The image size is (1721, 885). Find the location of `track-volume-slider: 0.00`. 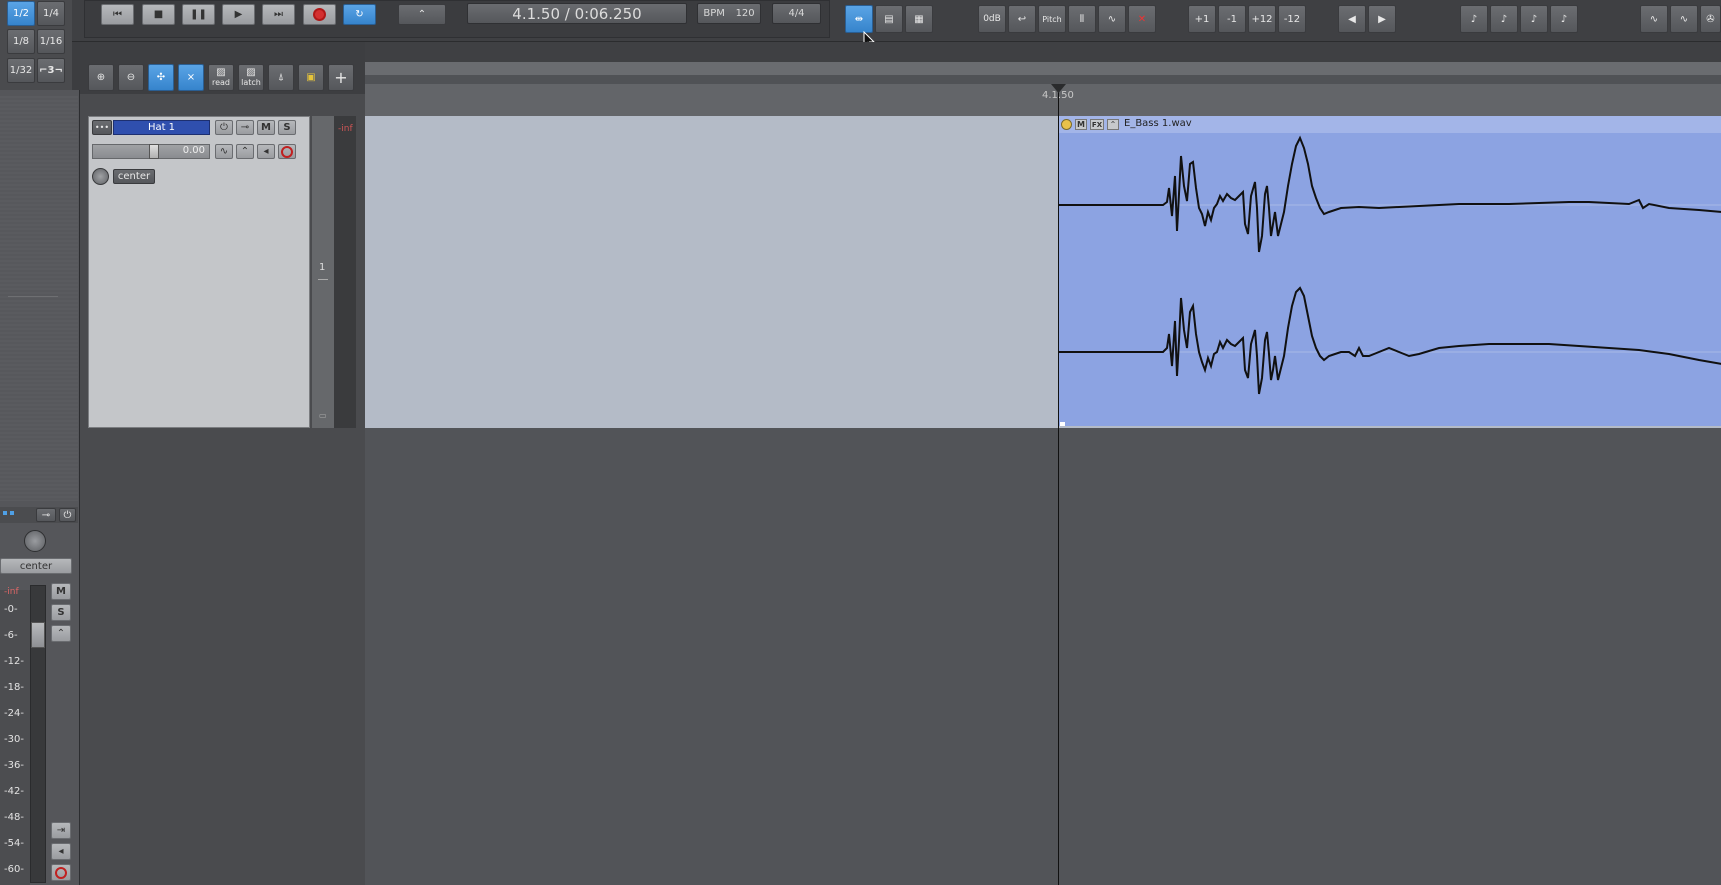

track-volume-slider: 0.00 is located at coordinates (151, 151).